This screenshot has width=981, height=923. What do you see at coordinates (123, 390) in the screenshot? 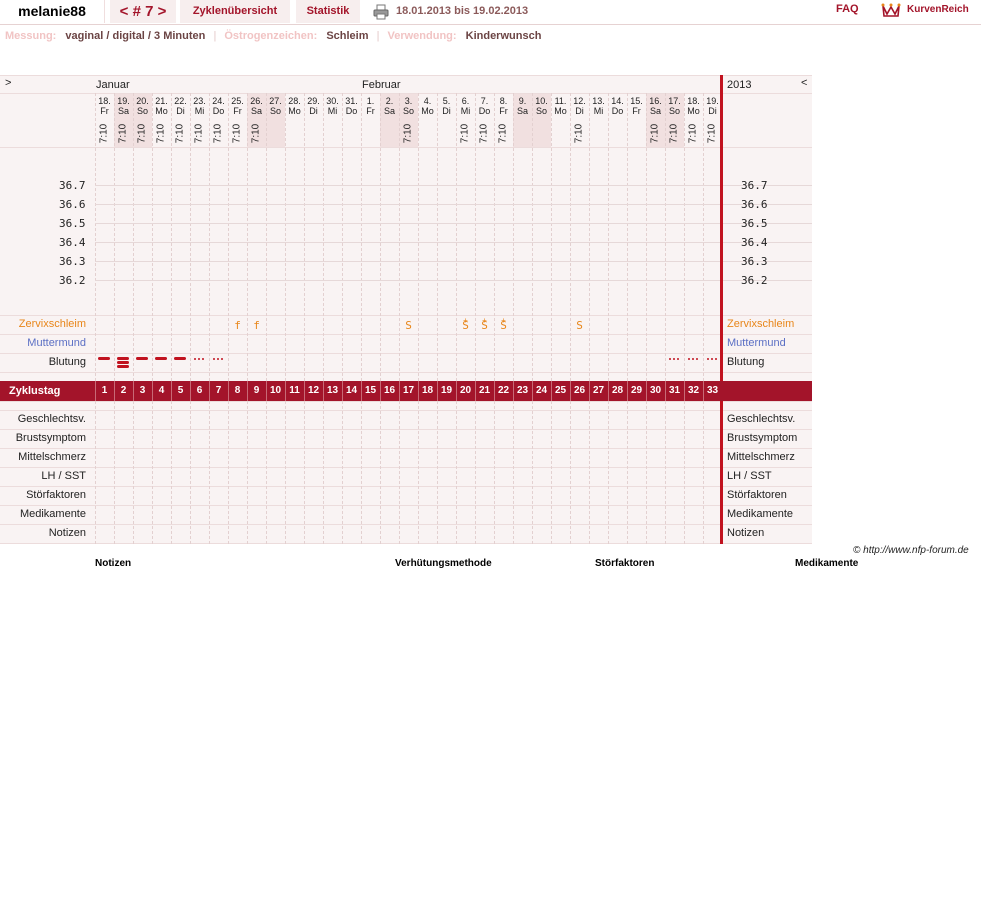
I see `cycle-day-number: 2` at bounding box center [123, 390].